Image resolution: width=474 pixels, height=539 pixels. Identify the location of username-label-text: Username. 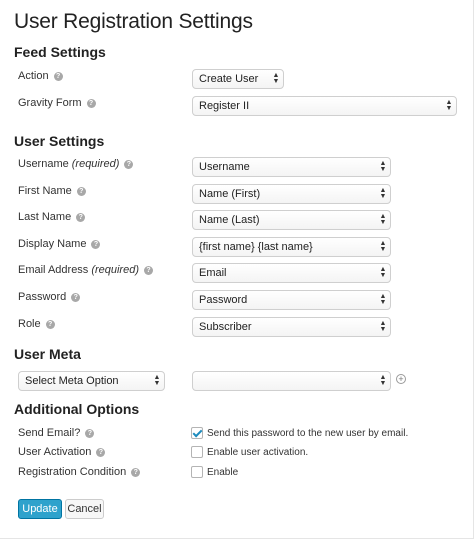
(43, 164).